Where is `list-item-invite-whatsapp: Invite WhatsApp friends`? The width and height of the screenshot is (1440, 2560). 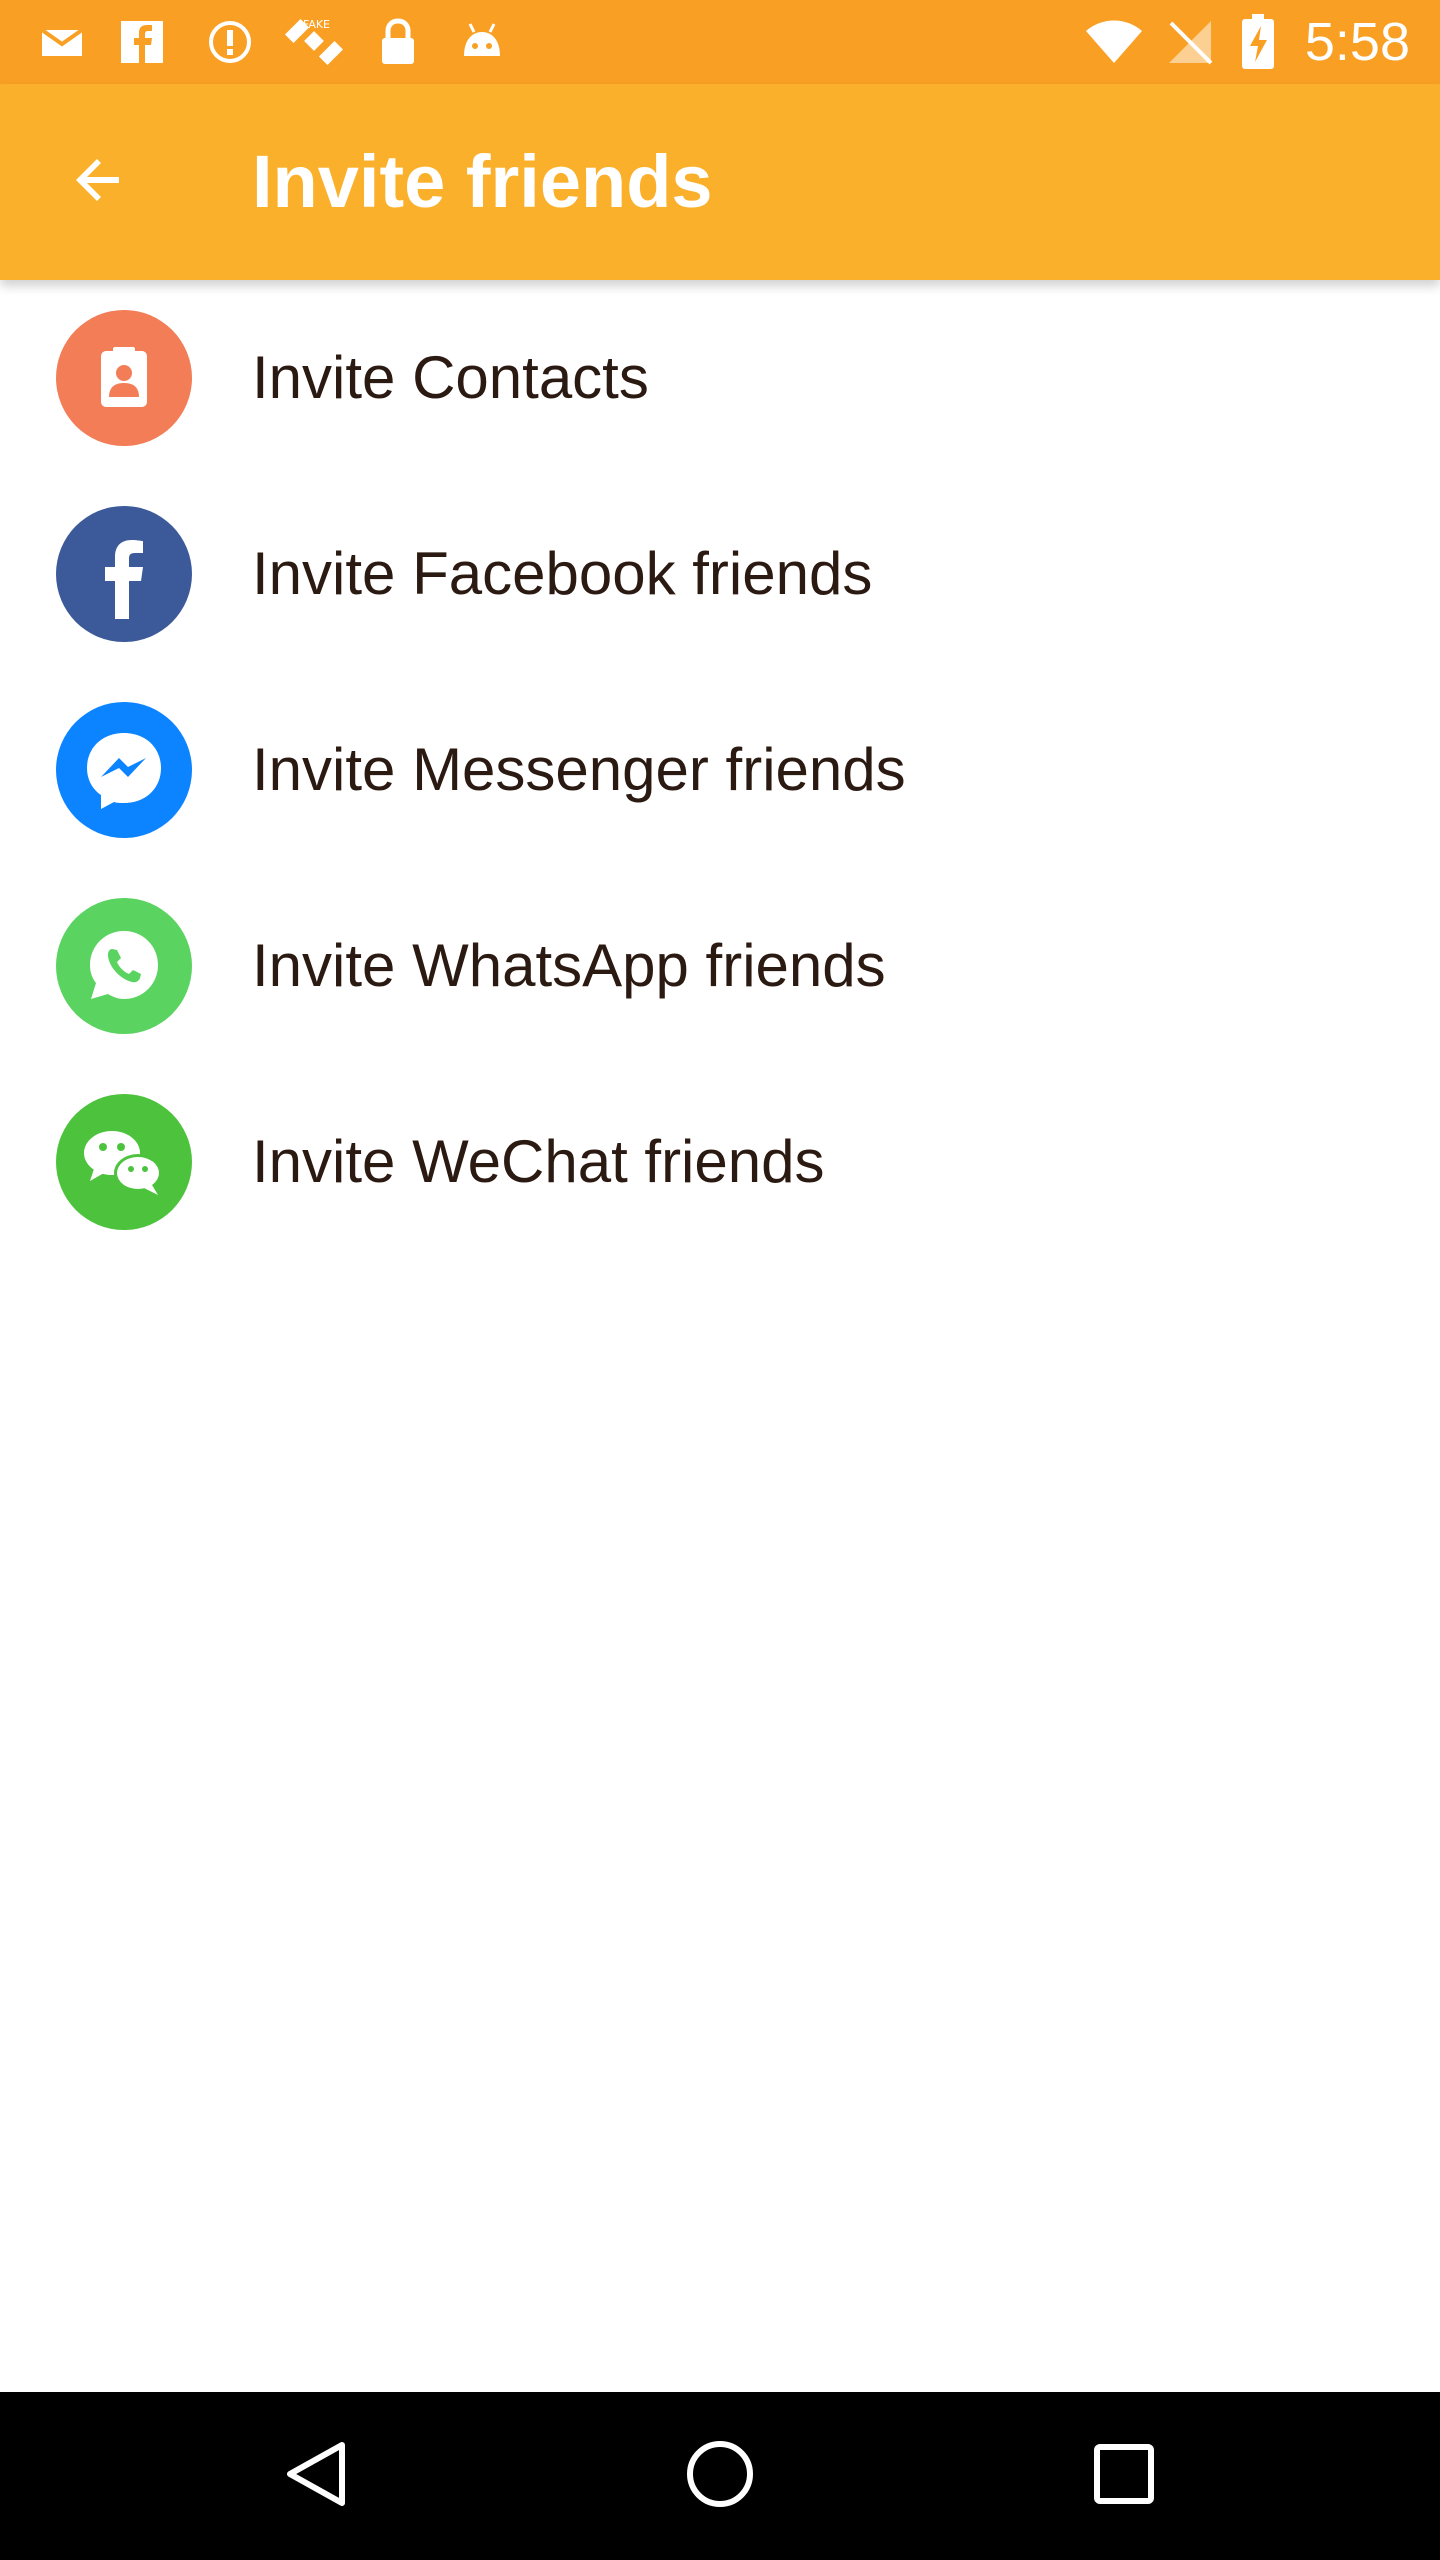 list-item-invite-whatsapp: Invite WhatsApp friends is located at coordinates (720, 966).